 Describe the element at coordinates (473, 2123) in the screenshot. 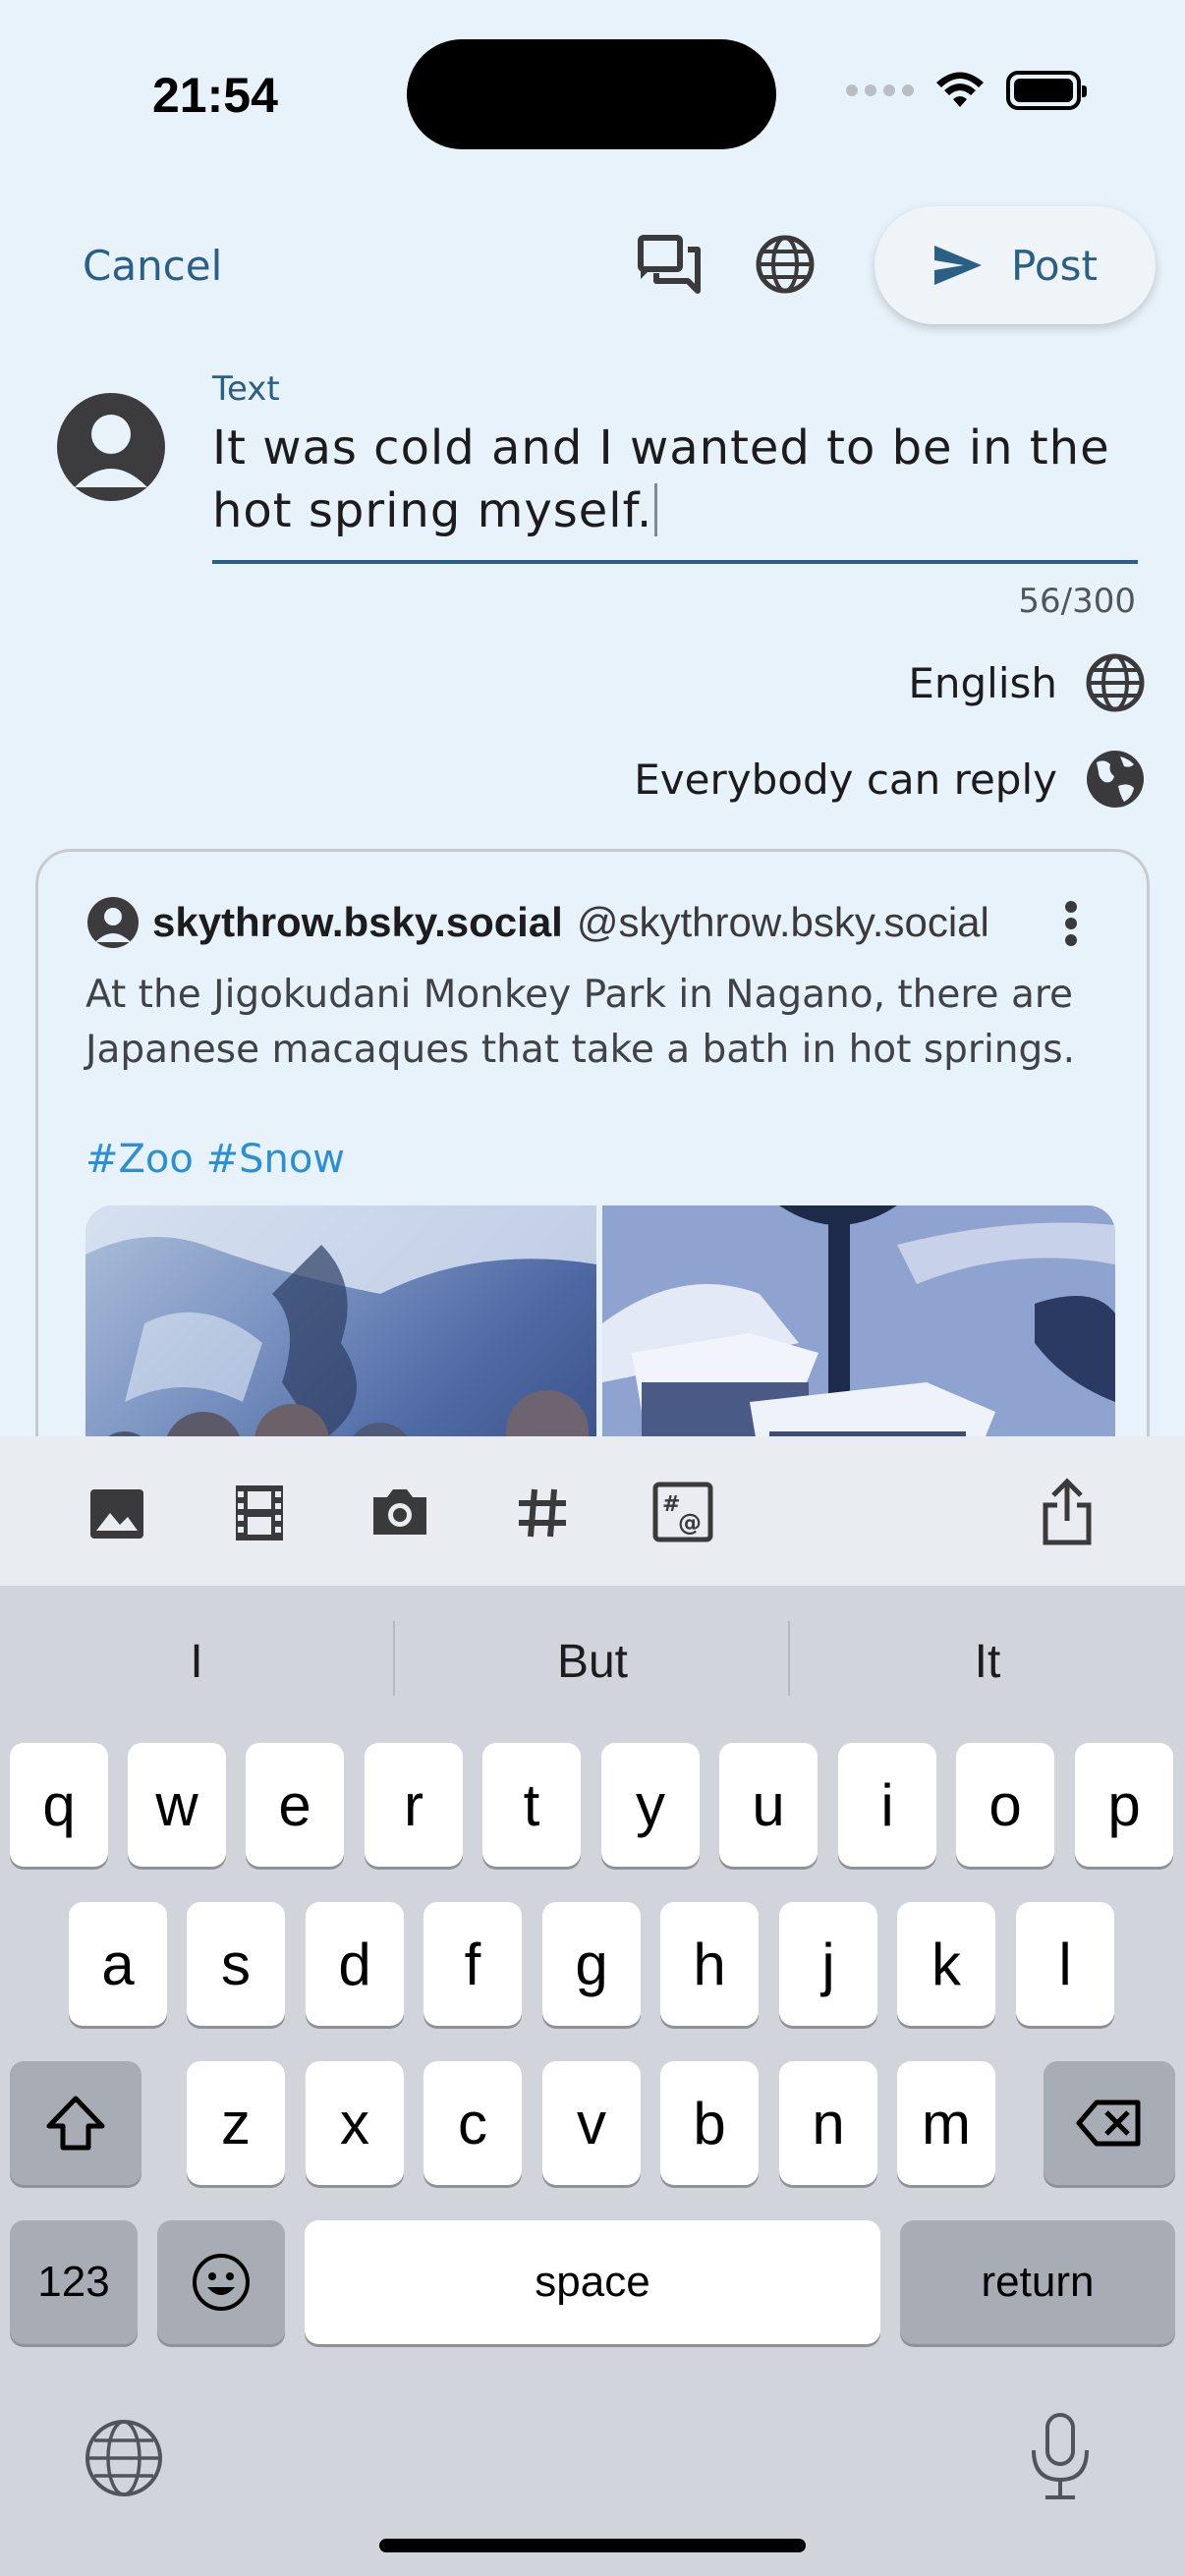

I see `key-c: c` at that location.